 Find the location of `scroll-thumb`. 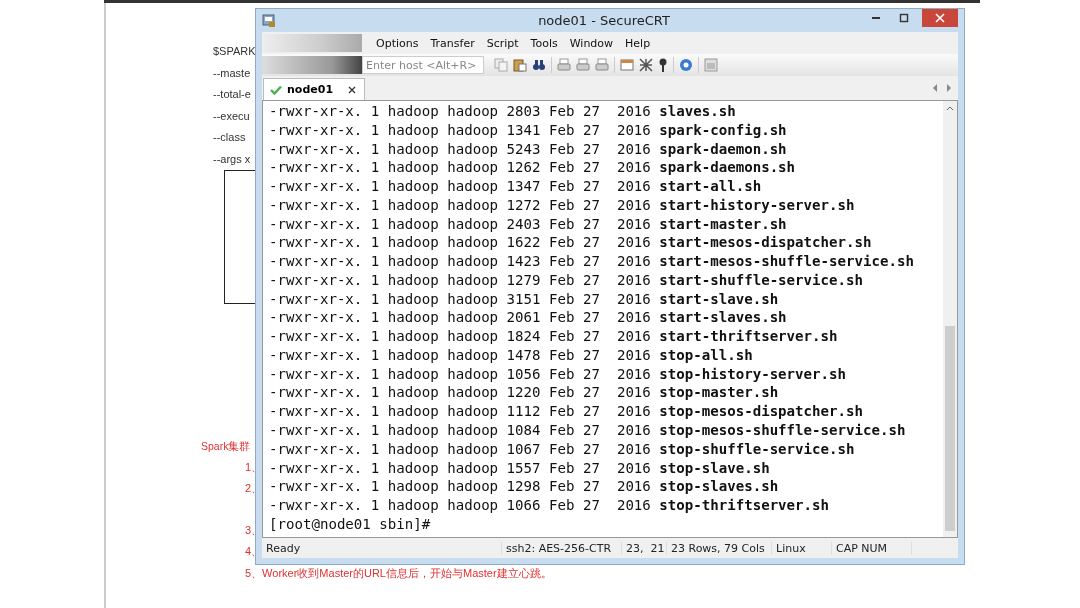

scroll-thumb is located at coordinates (950, 428).